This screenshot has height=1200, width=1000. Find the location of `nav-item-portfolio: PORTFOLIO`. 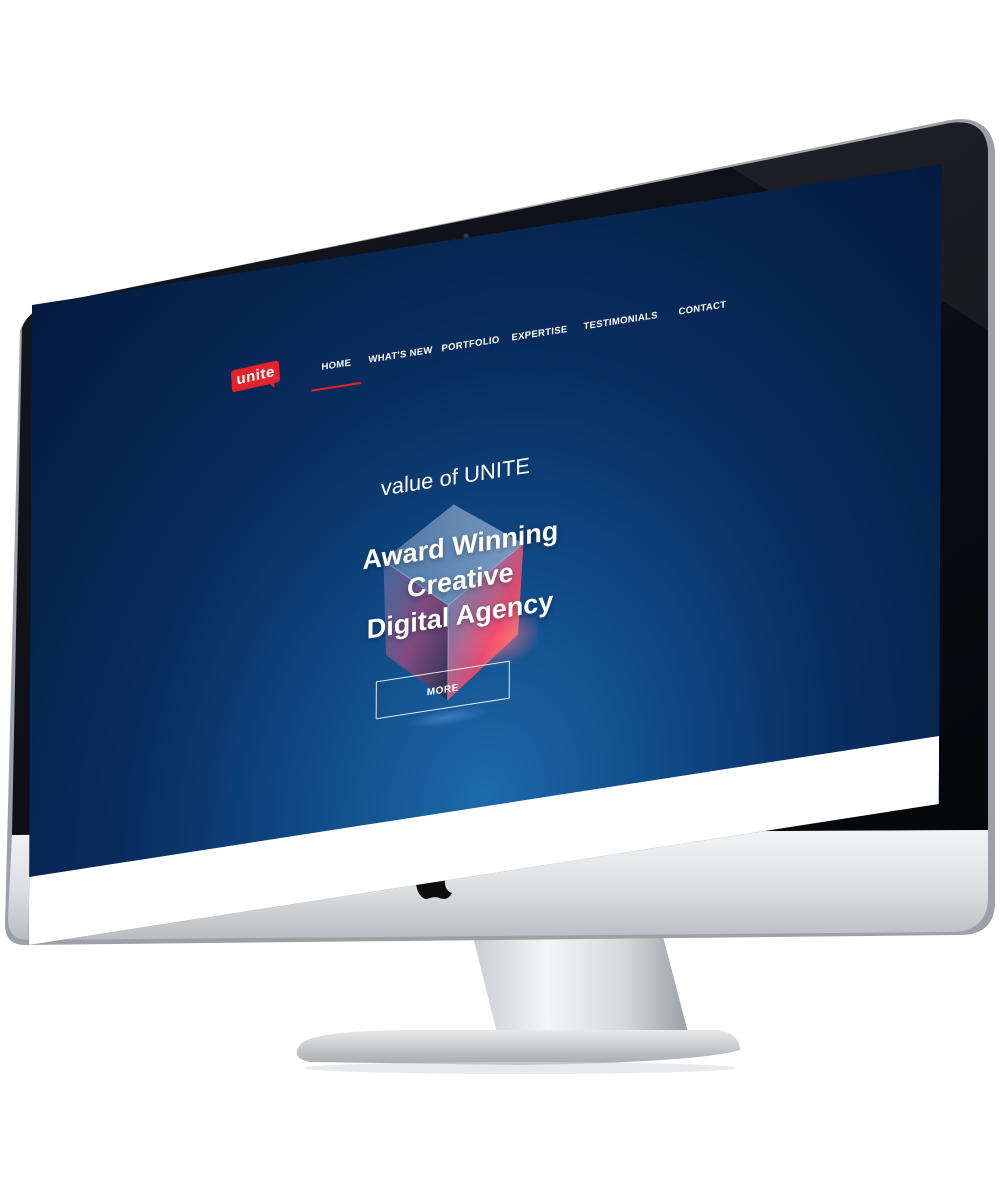

nav-item-portfolio: PORTFOLIO is located at coordinates (470, 344).